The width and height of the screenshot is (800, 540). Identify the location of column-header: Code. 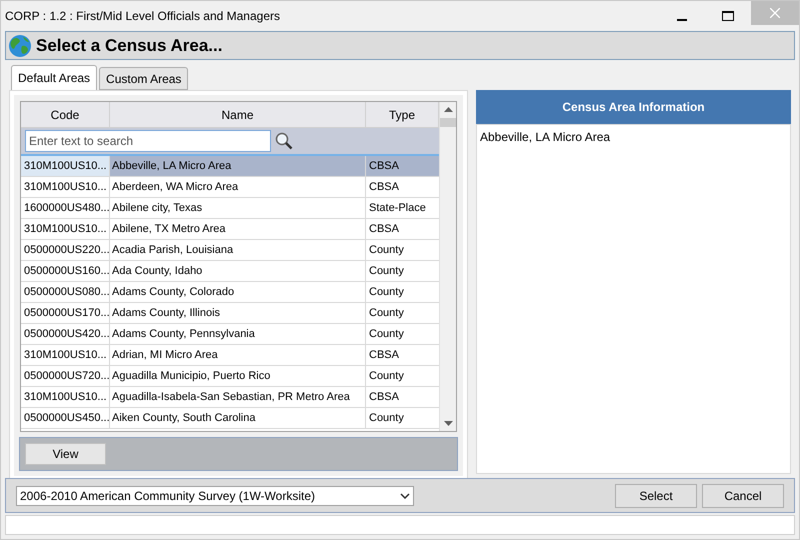
(65, 114).